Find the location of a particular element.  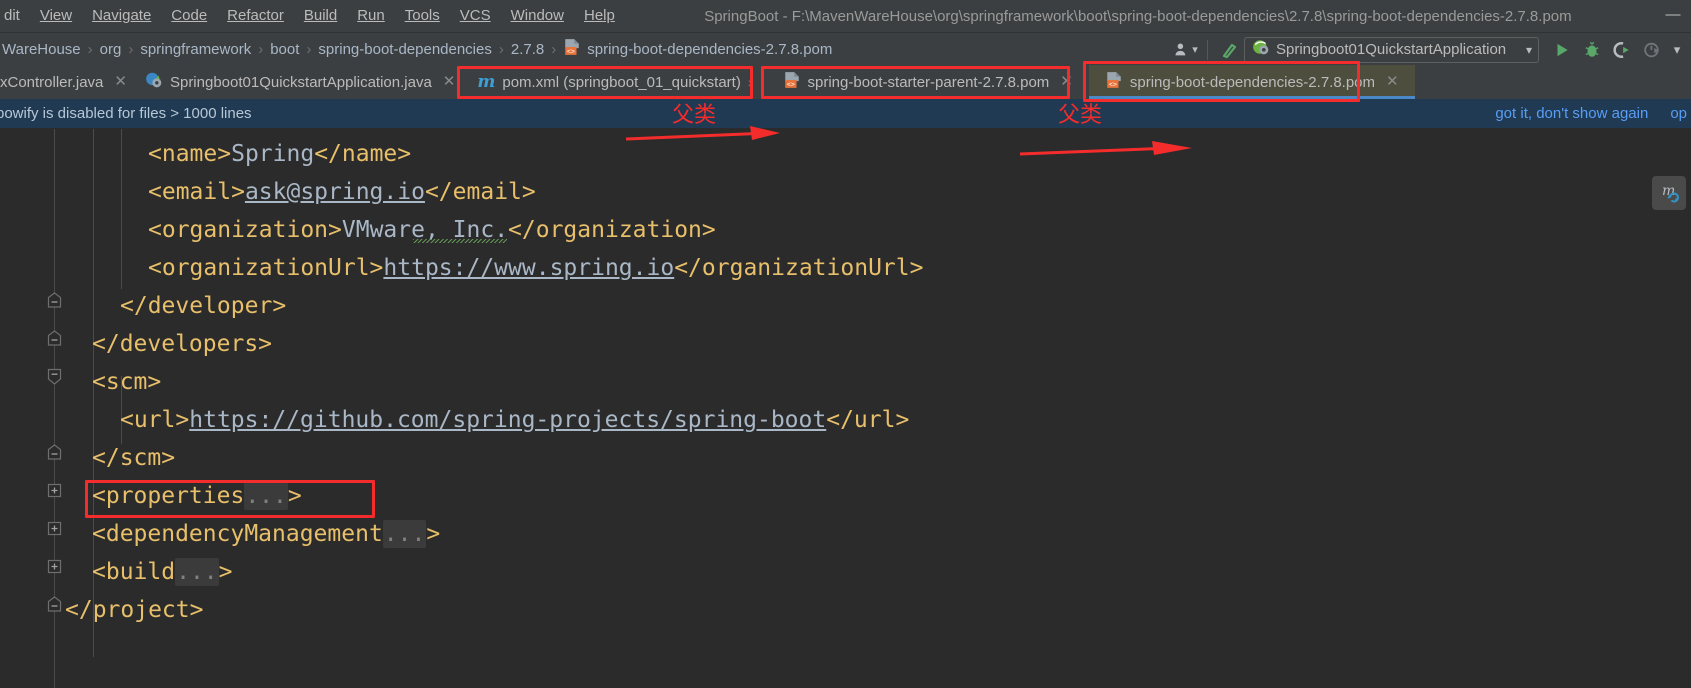

notification-dismiss-link: got it, don't show again is located at coordinates (1571, 113).